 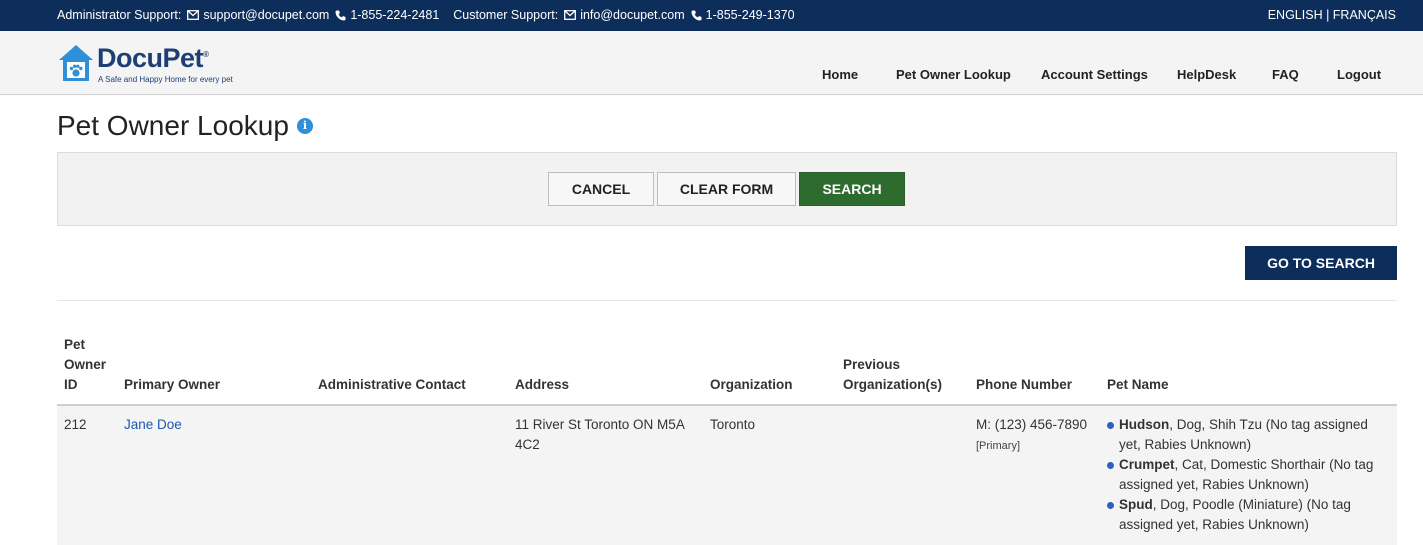 I want to click on nav-faq: FAQ, so click(x=1285, y=74).